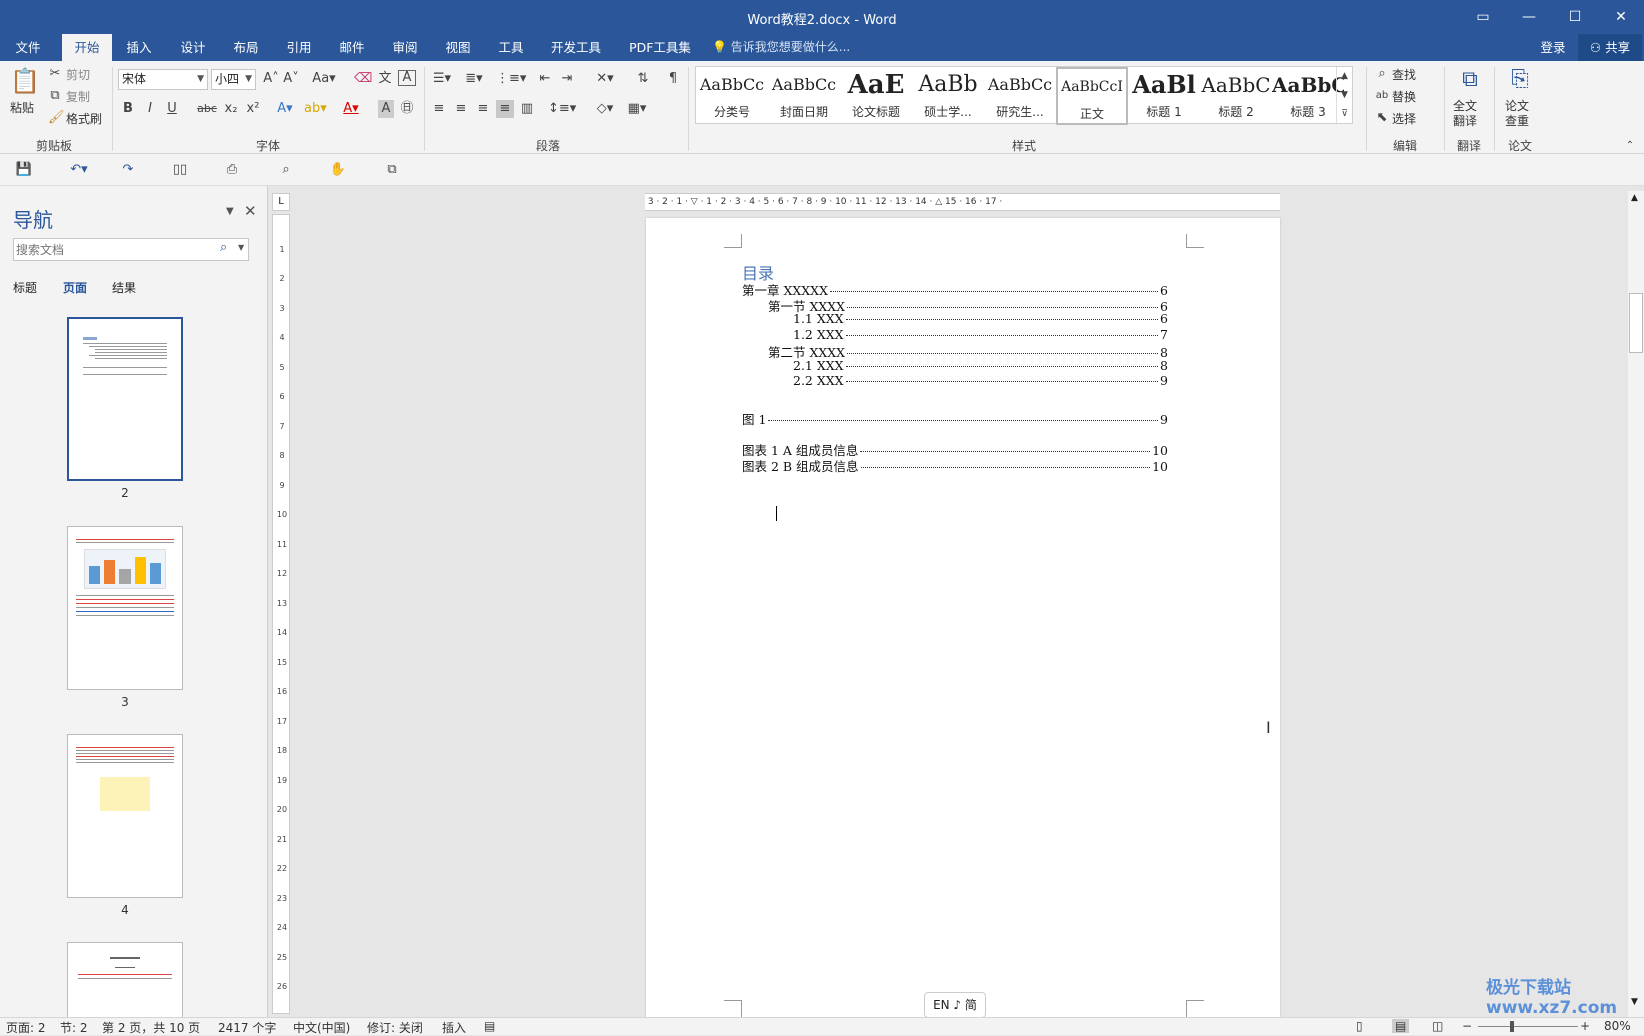 The width and height of the screenshot is (1644, 1036). Describe the element at coordinates (1164, 96) in the screenshot. I see `style-item: AaBl 标题 1` at that location.